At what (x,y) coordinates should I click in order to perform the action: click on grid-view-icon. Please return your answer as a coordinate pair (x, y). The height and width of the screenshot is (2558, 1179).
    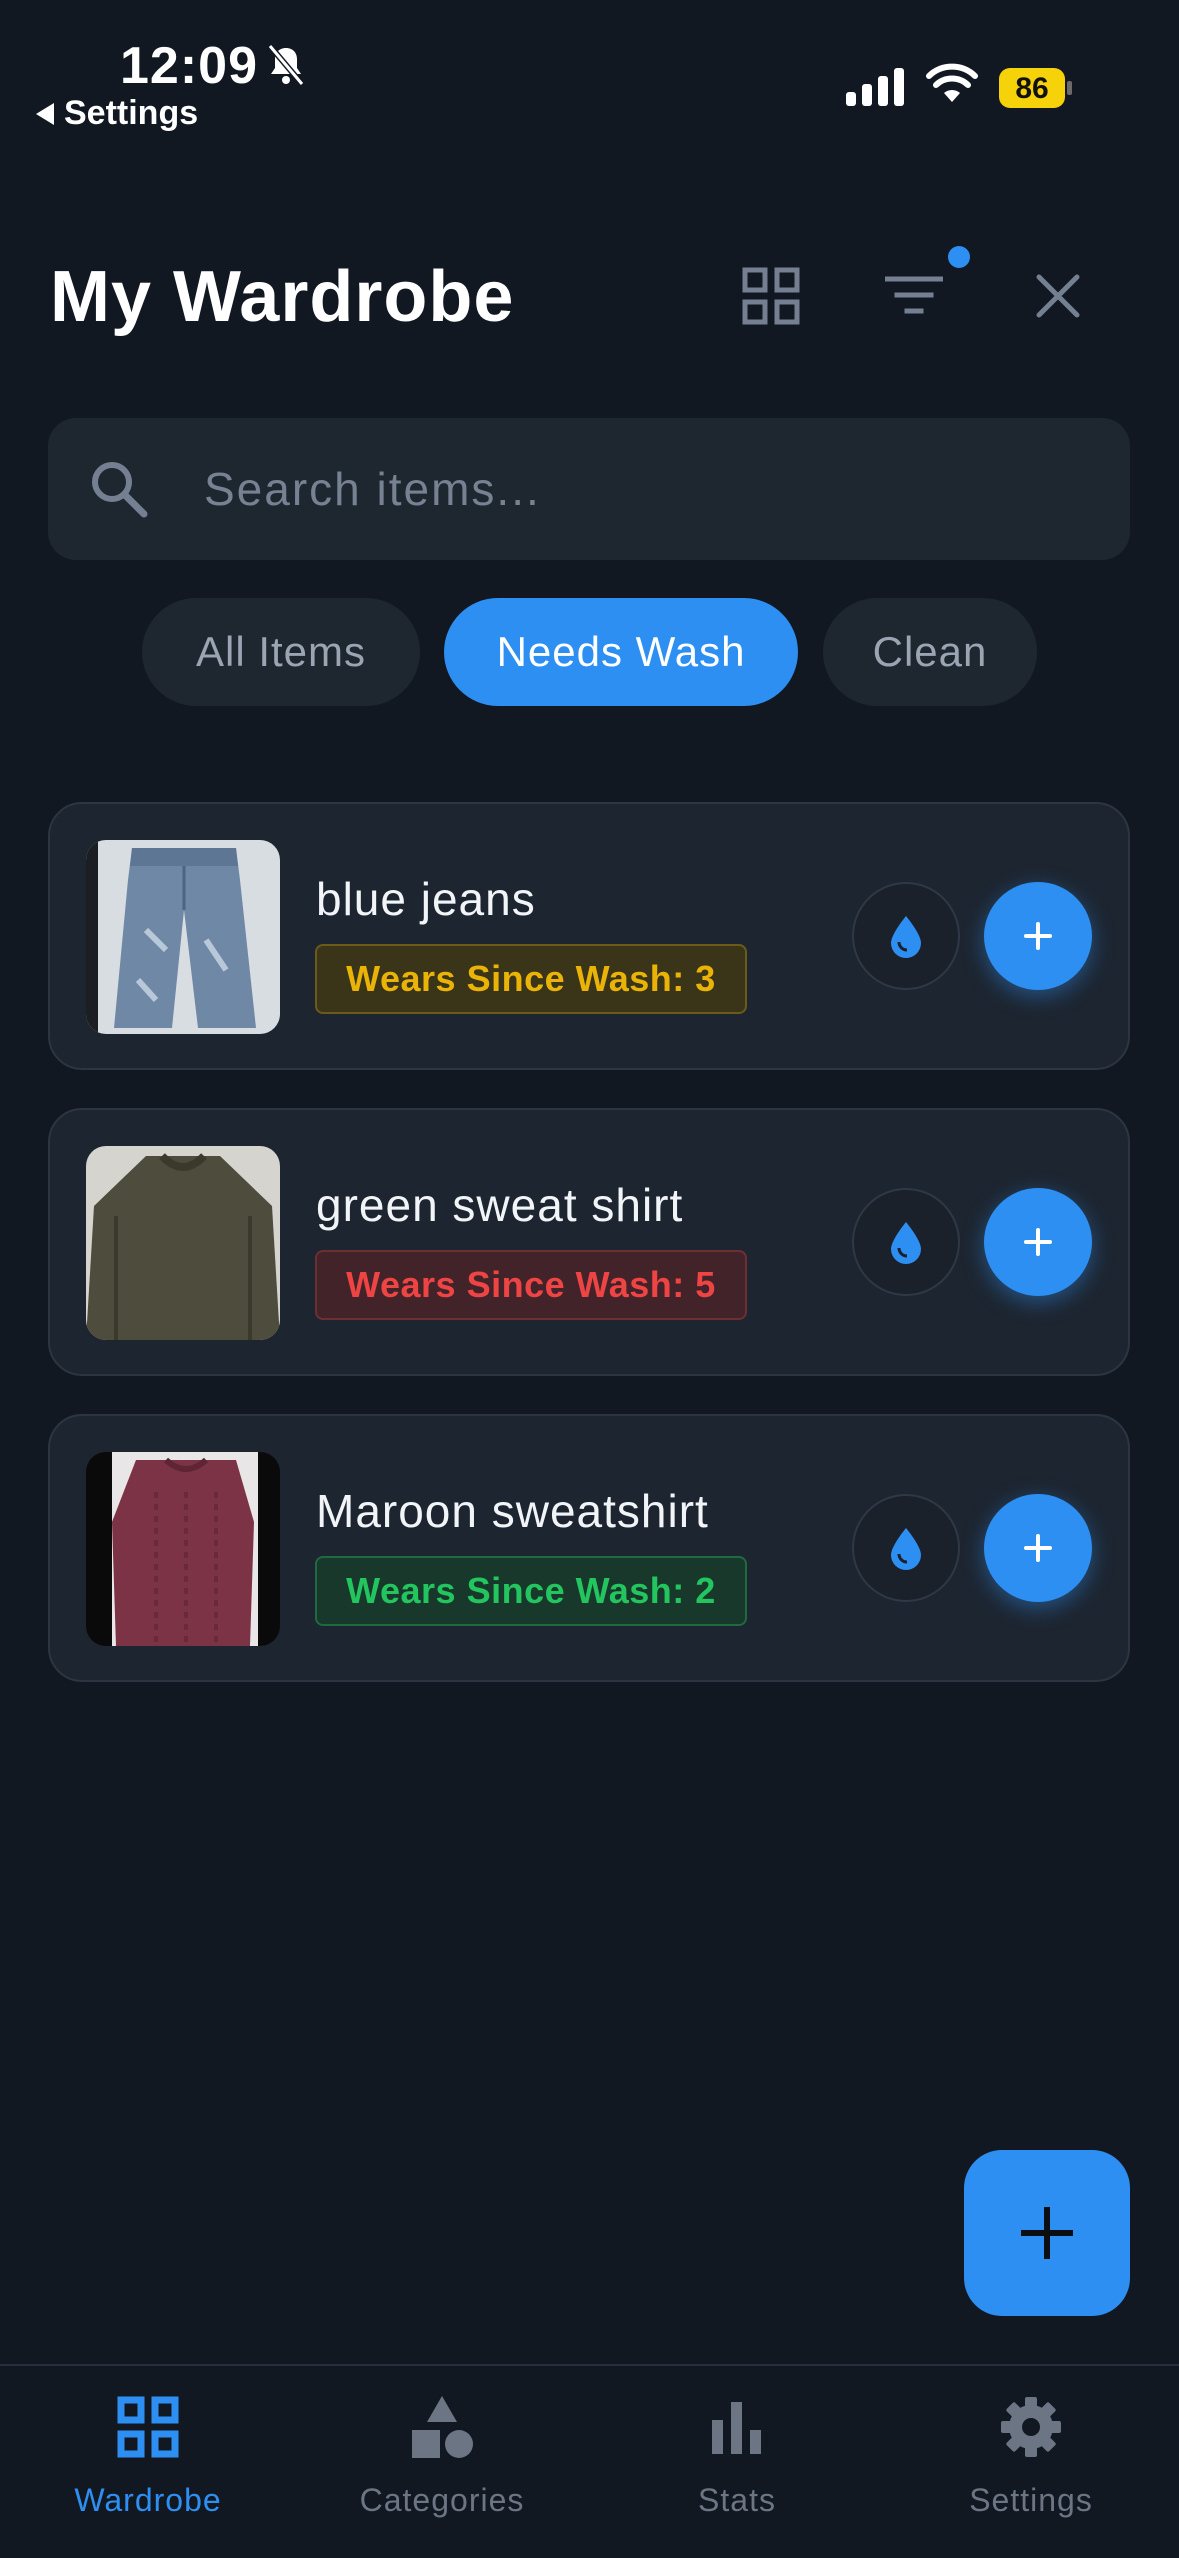
    Looking at the image, I should click on (771, 296).